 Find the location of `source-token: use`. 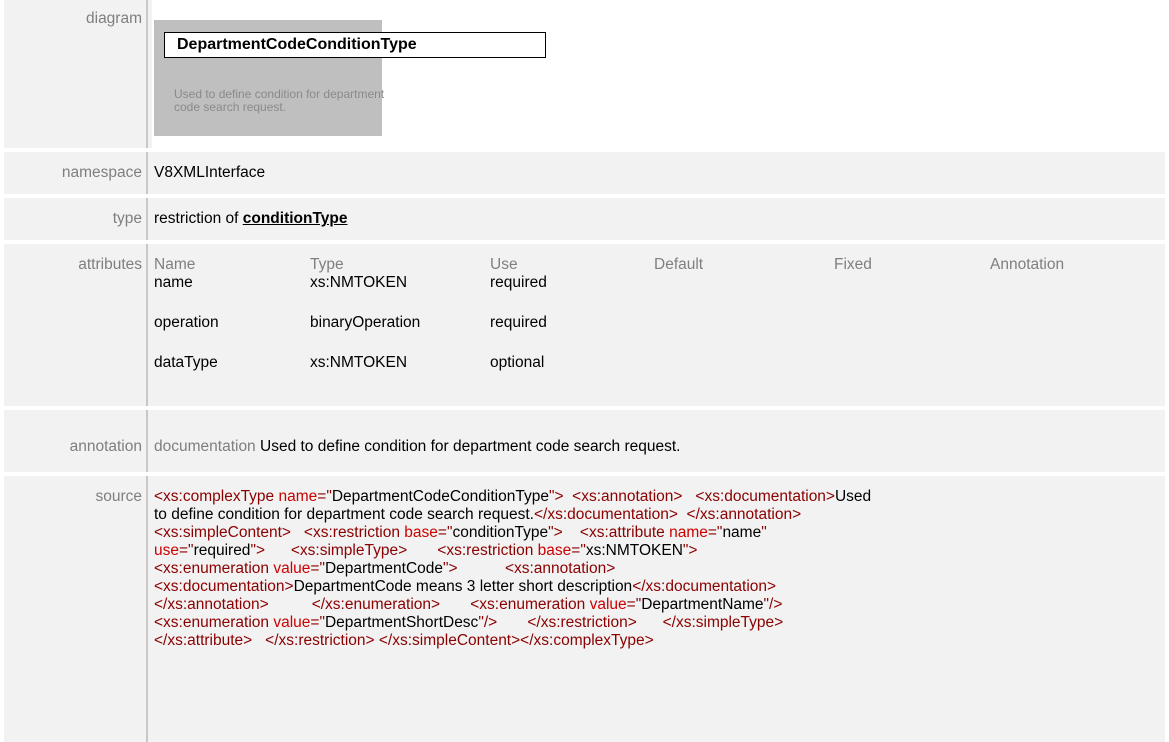

source-token: use is located at coordinates (166, 550).